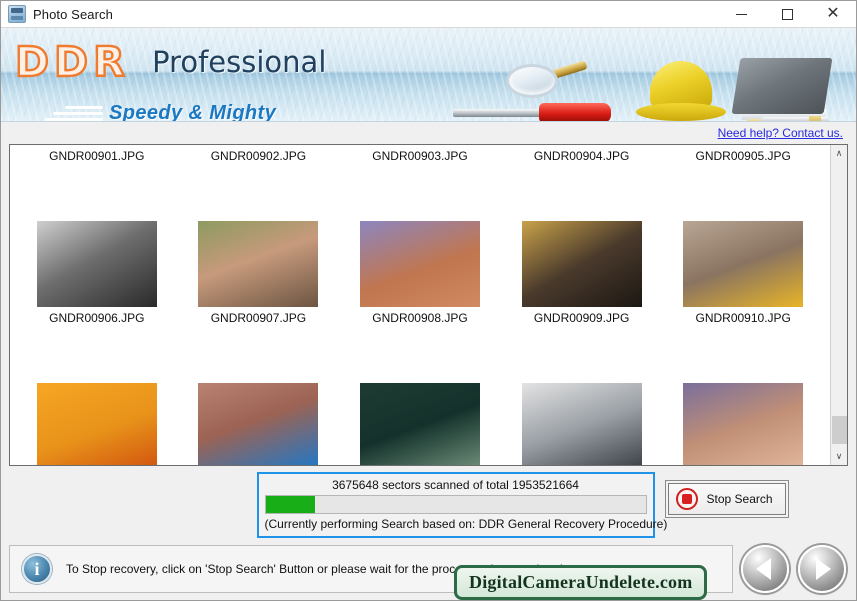 The height and width of the screenshot is (601, 857). What do you see at coordinates (533, 111) in the screenshot?
I see `screwdriver-icon` at bounding box center [533, 111].